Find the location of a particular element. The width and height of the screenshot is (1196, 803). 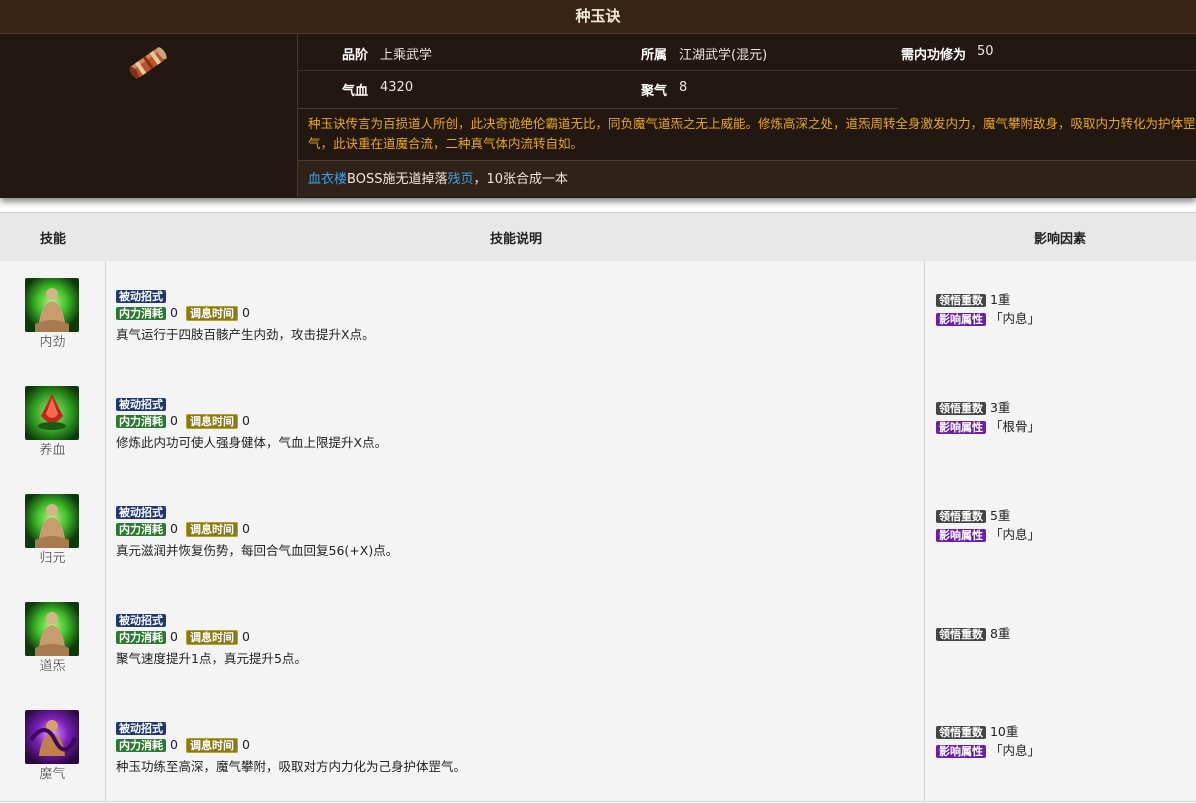

skill-effect-text: 聚气速度提升1点，真元提升5点。 is located at coordinates (211, 658).